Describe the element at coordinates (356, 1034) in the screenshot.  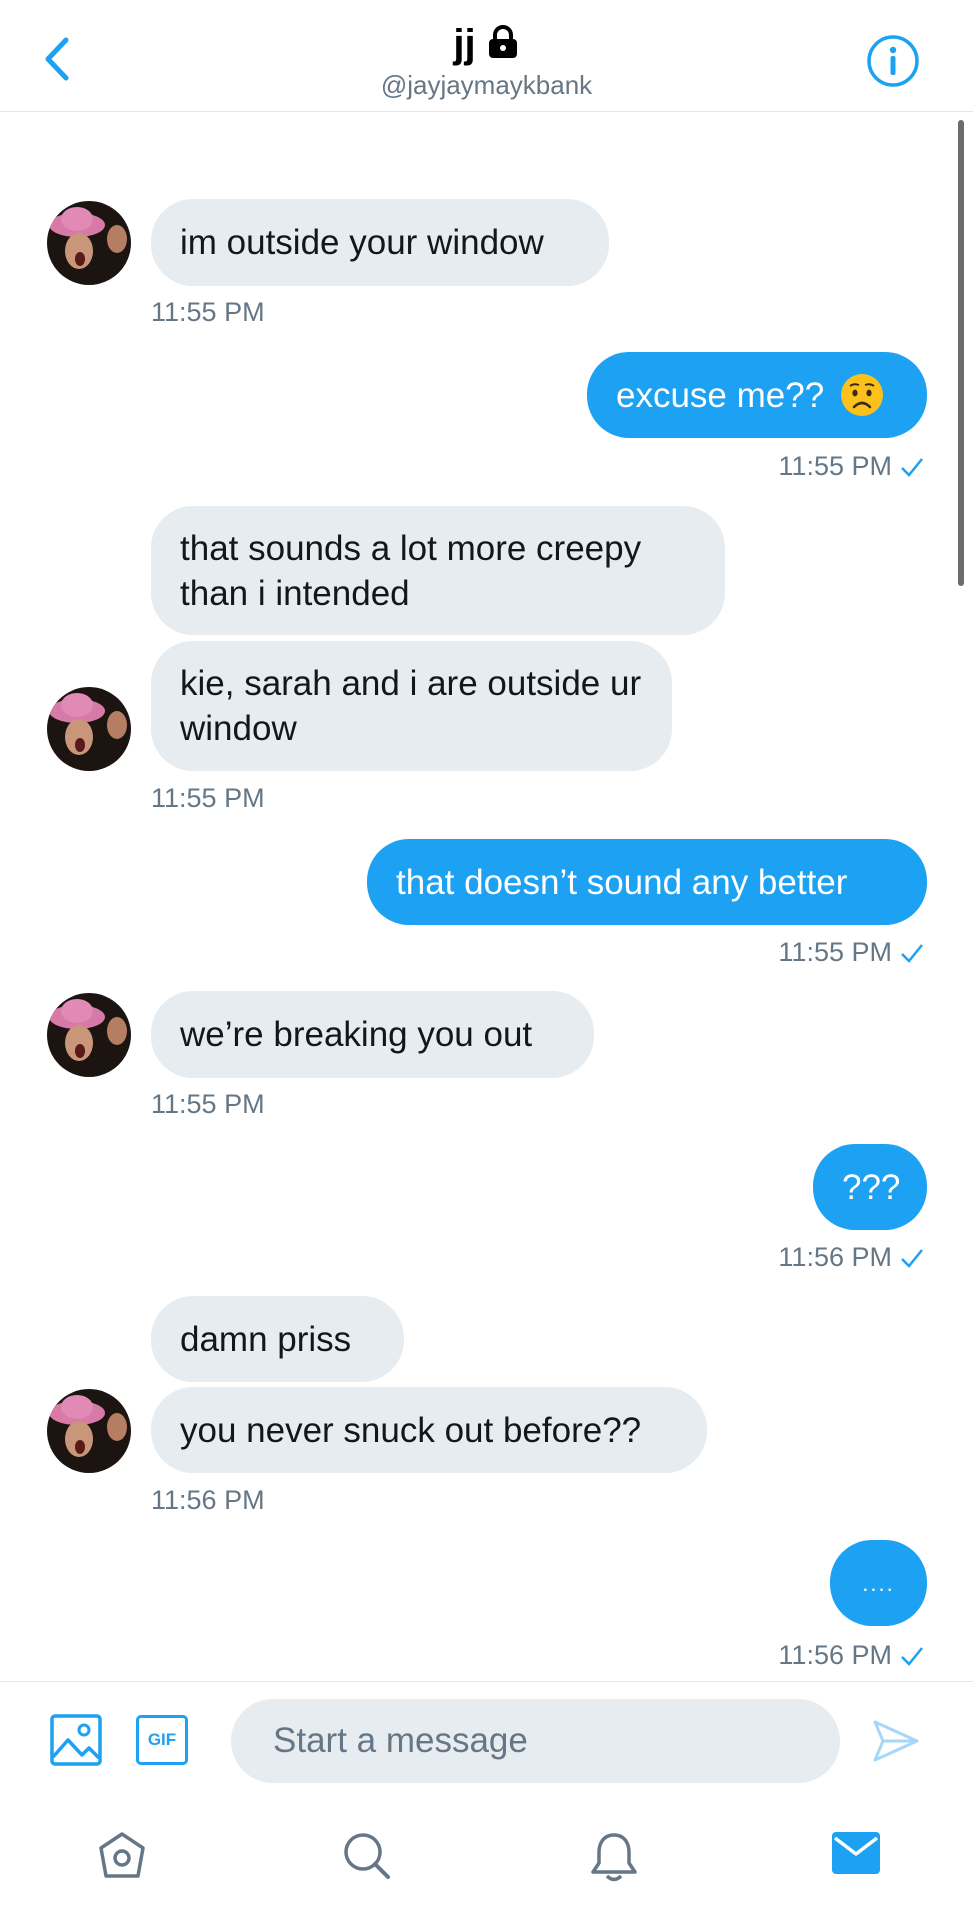
I see `message-text: we’re breaking you out` at that location.